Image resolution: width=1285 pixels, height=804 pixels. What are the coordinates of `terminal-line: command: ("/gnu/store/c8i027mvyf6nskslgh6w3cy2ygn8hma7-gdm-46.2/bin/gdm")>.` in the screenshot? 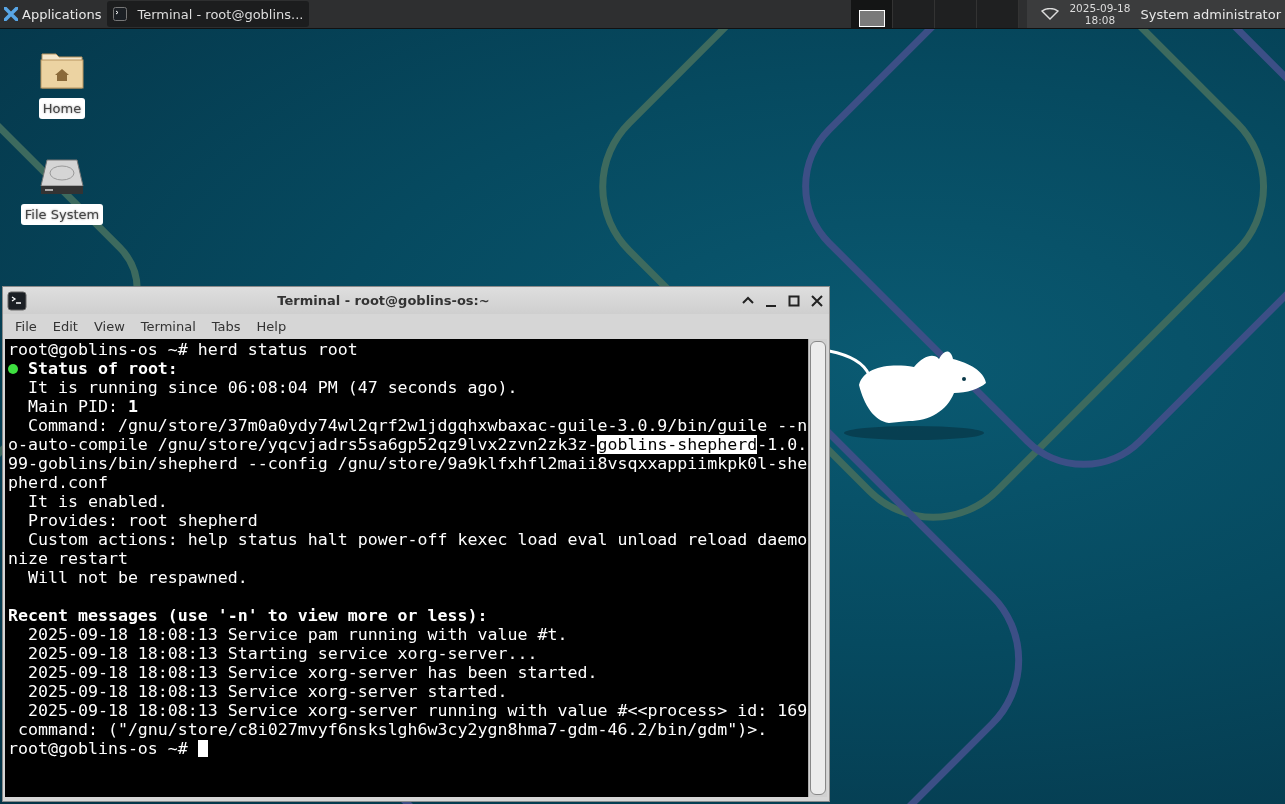 It's located at (392, 729).